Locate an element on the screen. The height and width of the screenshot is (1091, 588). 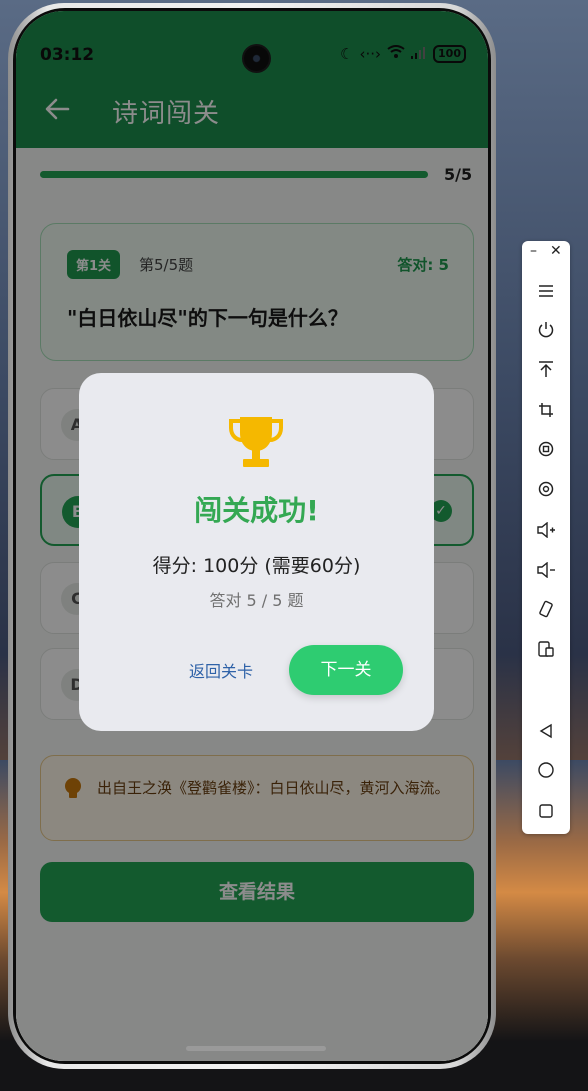
power-icon is located at coordinates (546, 333).